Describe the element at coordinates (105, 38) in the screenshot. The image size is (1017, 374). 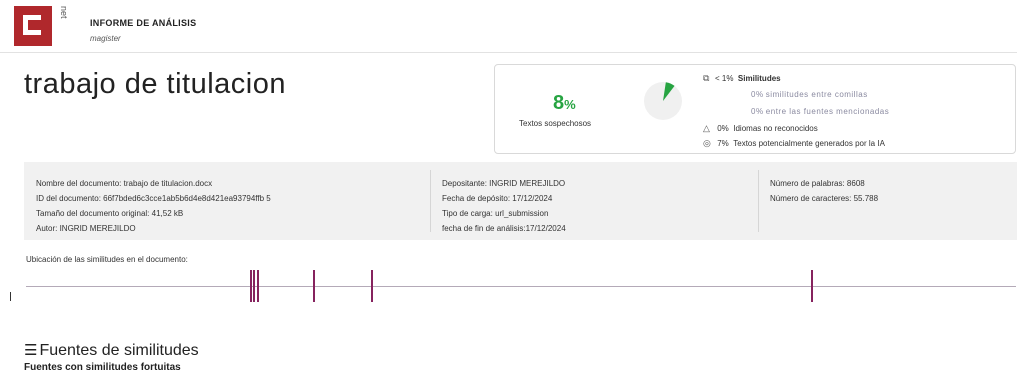
I see `report-subtitle: magister` at that location.